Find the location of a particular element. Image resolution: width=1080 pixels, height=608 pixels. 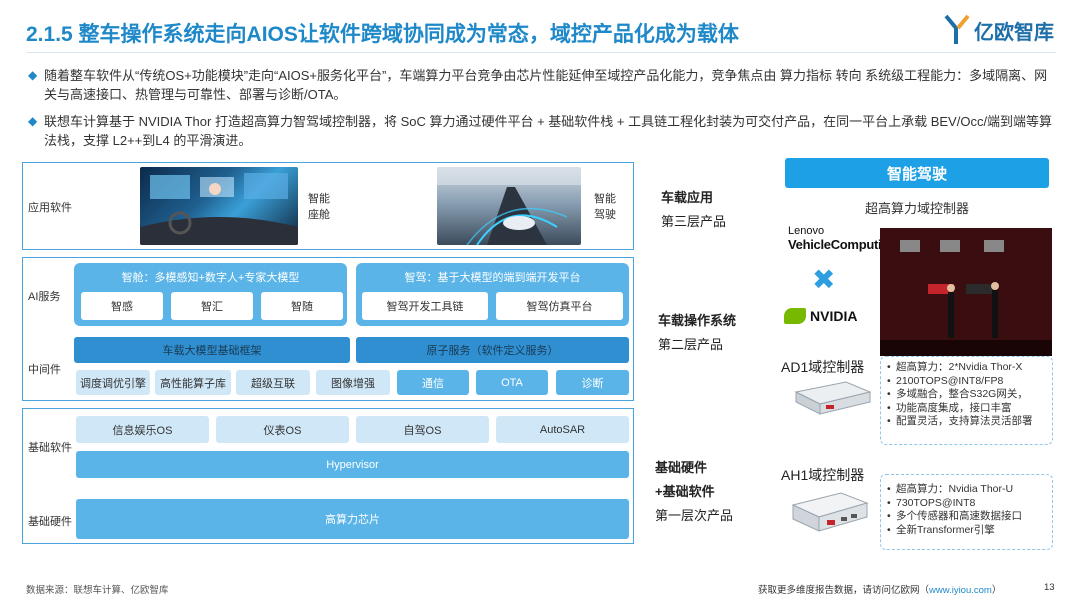

more-reports-note: 获取更多维度报告数据，请访问亿欧网（www.iyiou.com） is located at coordinates (879, 589).